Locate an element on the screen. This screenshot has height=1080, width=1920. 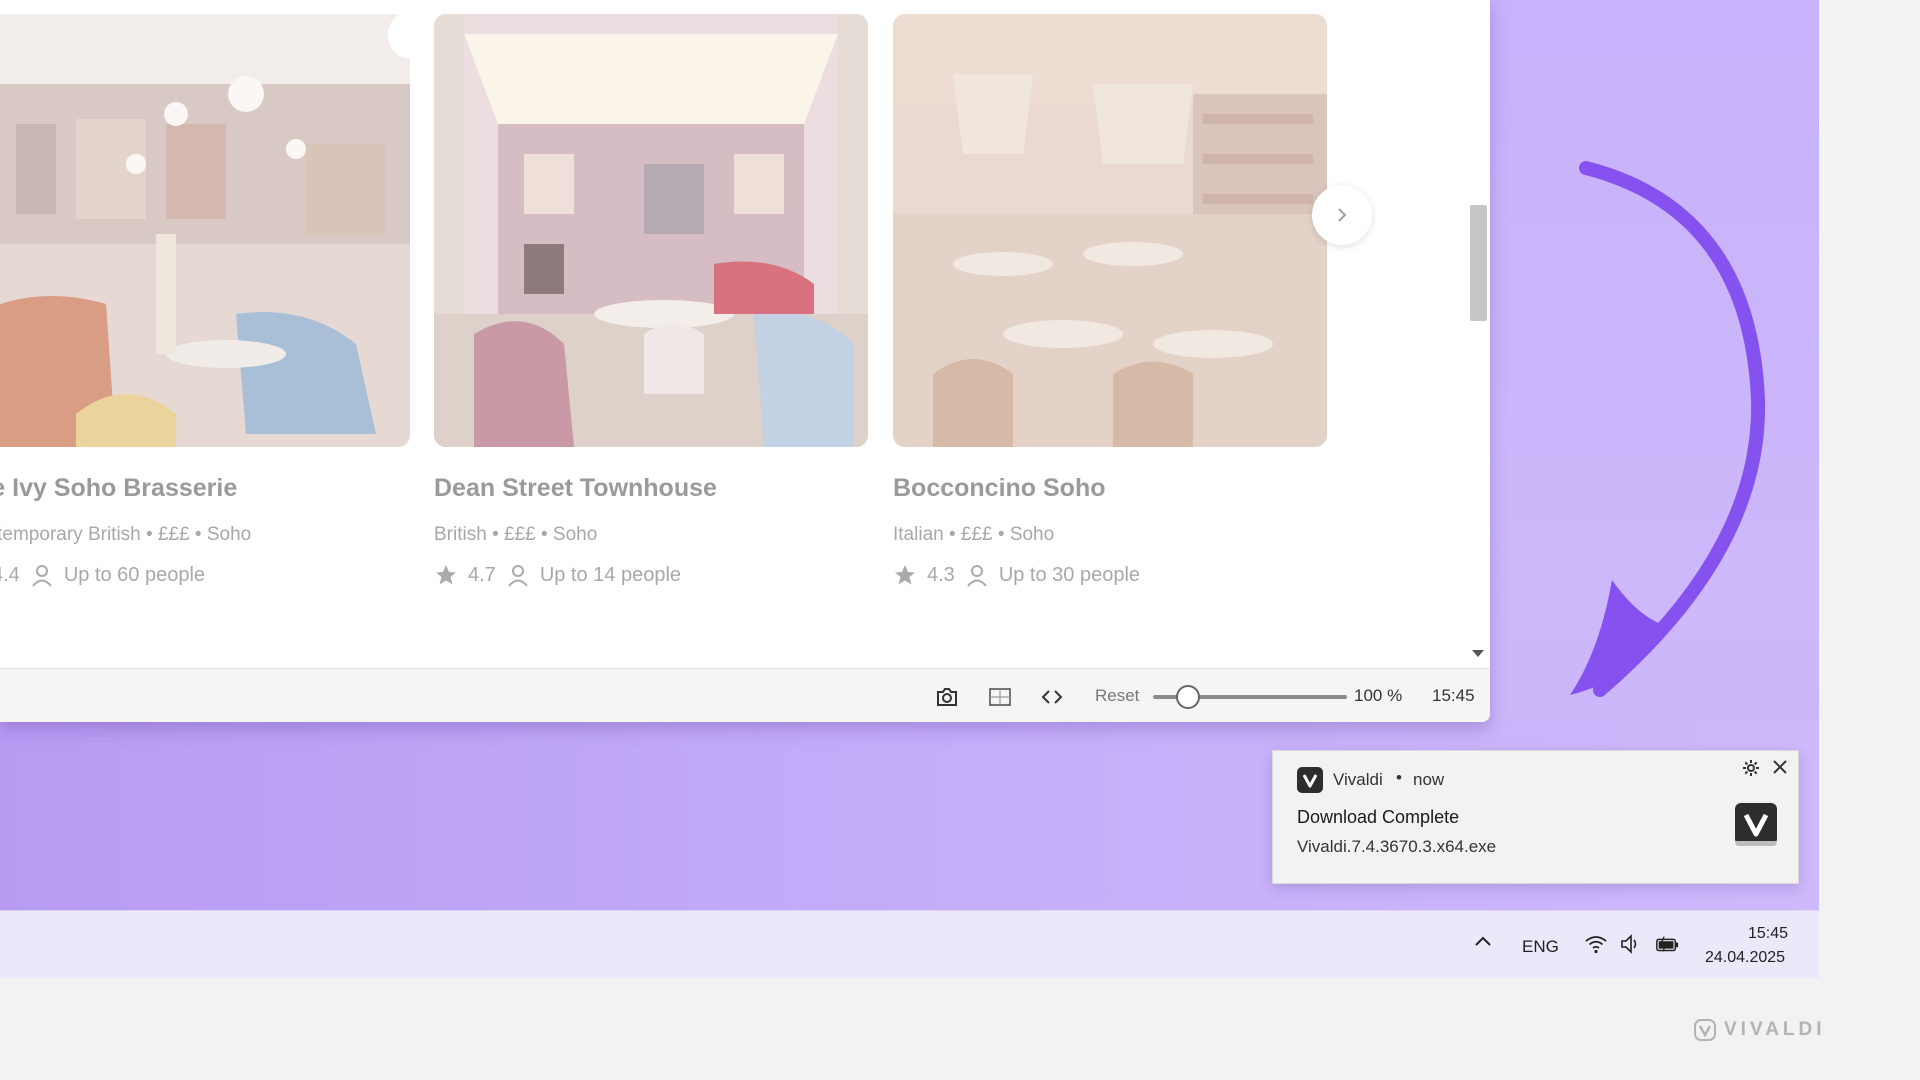
restaurant-meta: ontemporary British • £££ • Soho is located at coordinates (126, 534).